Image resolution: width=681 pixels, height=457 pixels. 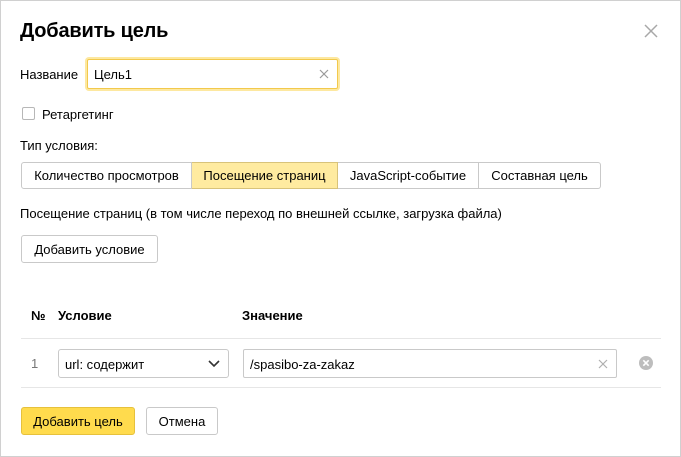 I want to click on value-input, so click(x=415, y=364).